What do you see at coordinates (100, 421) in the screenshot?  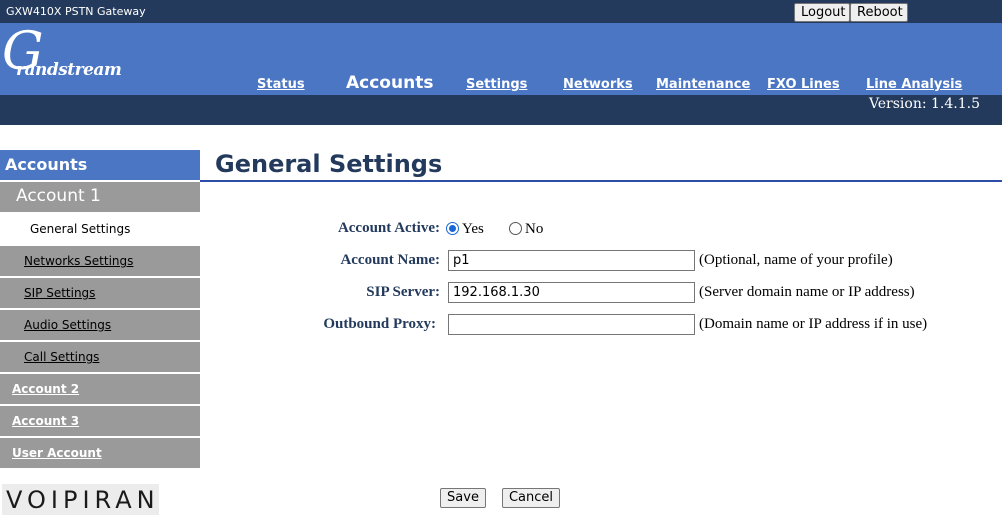 I see `sidebar-item-account-3: Account 3` at bounding box center [100, 421].